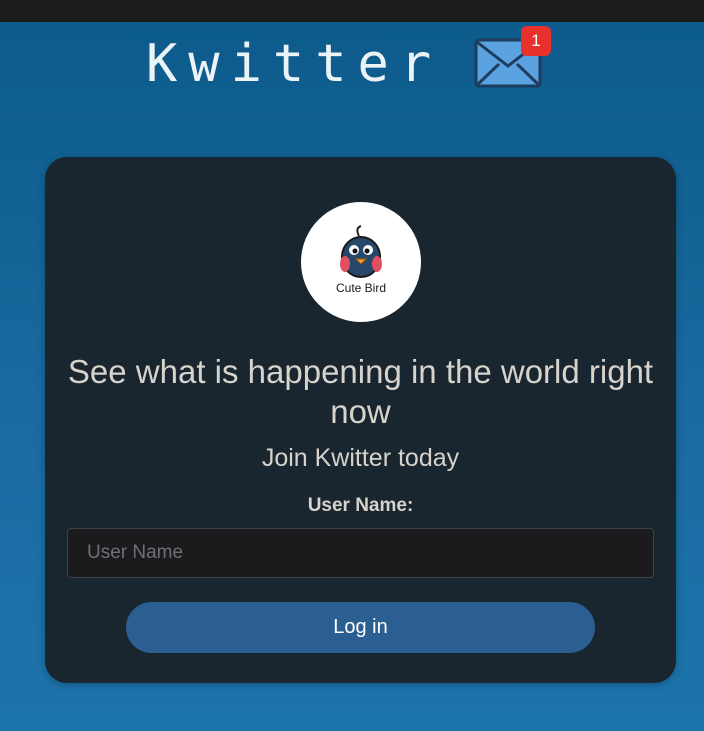  I want to click on subheadline: Join Kwitter today, so click(360, 458).